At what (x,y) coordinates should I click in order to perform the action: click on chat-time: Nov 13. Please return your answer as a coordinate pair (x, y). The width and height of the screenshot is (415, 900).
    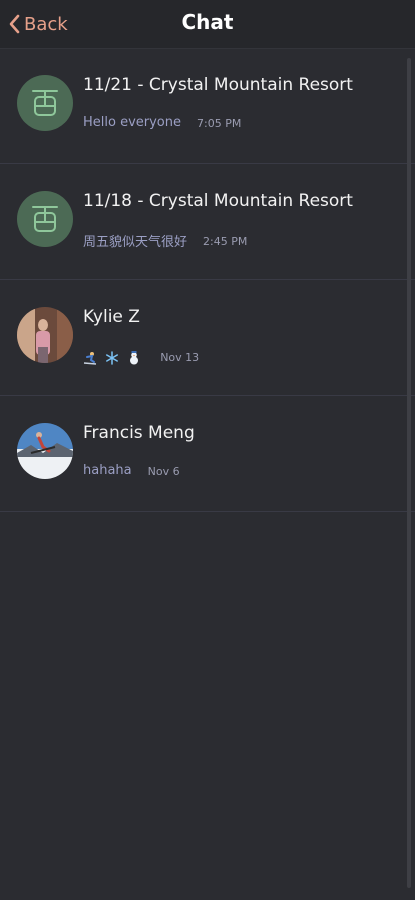
    Looking at the image, I should click on (180, 357).